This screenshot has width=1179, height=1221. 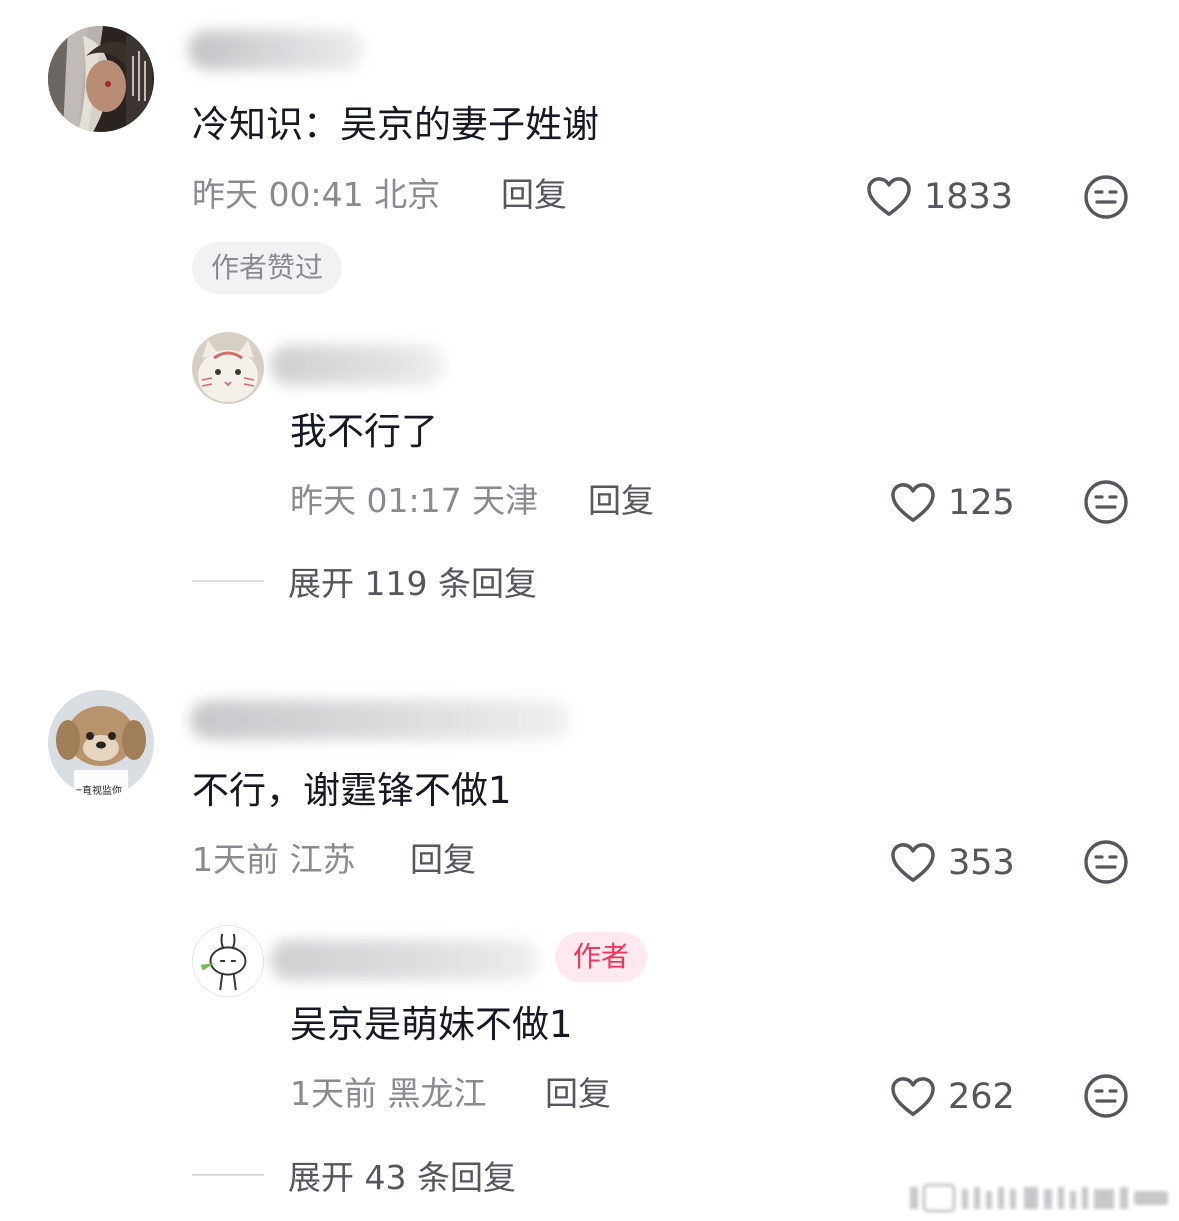 I want to click on white-cat-avatar-icon, so click(x=228, y=368).